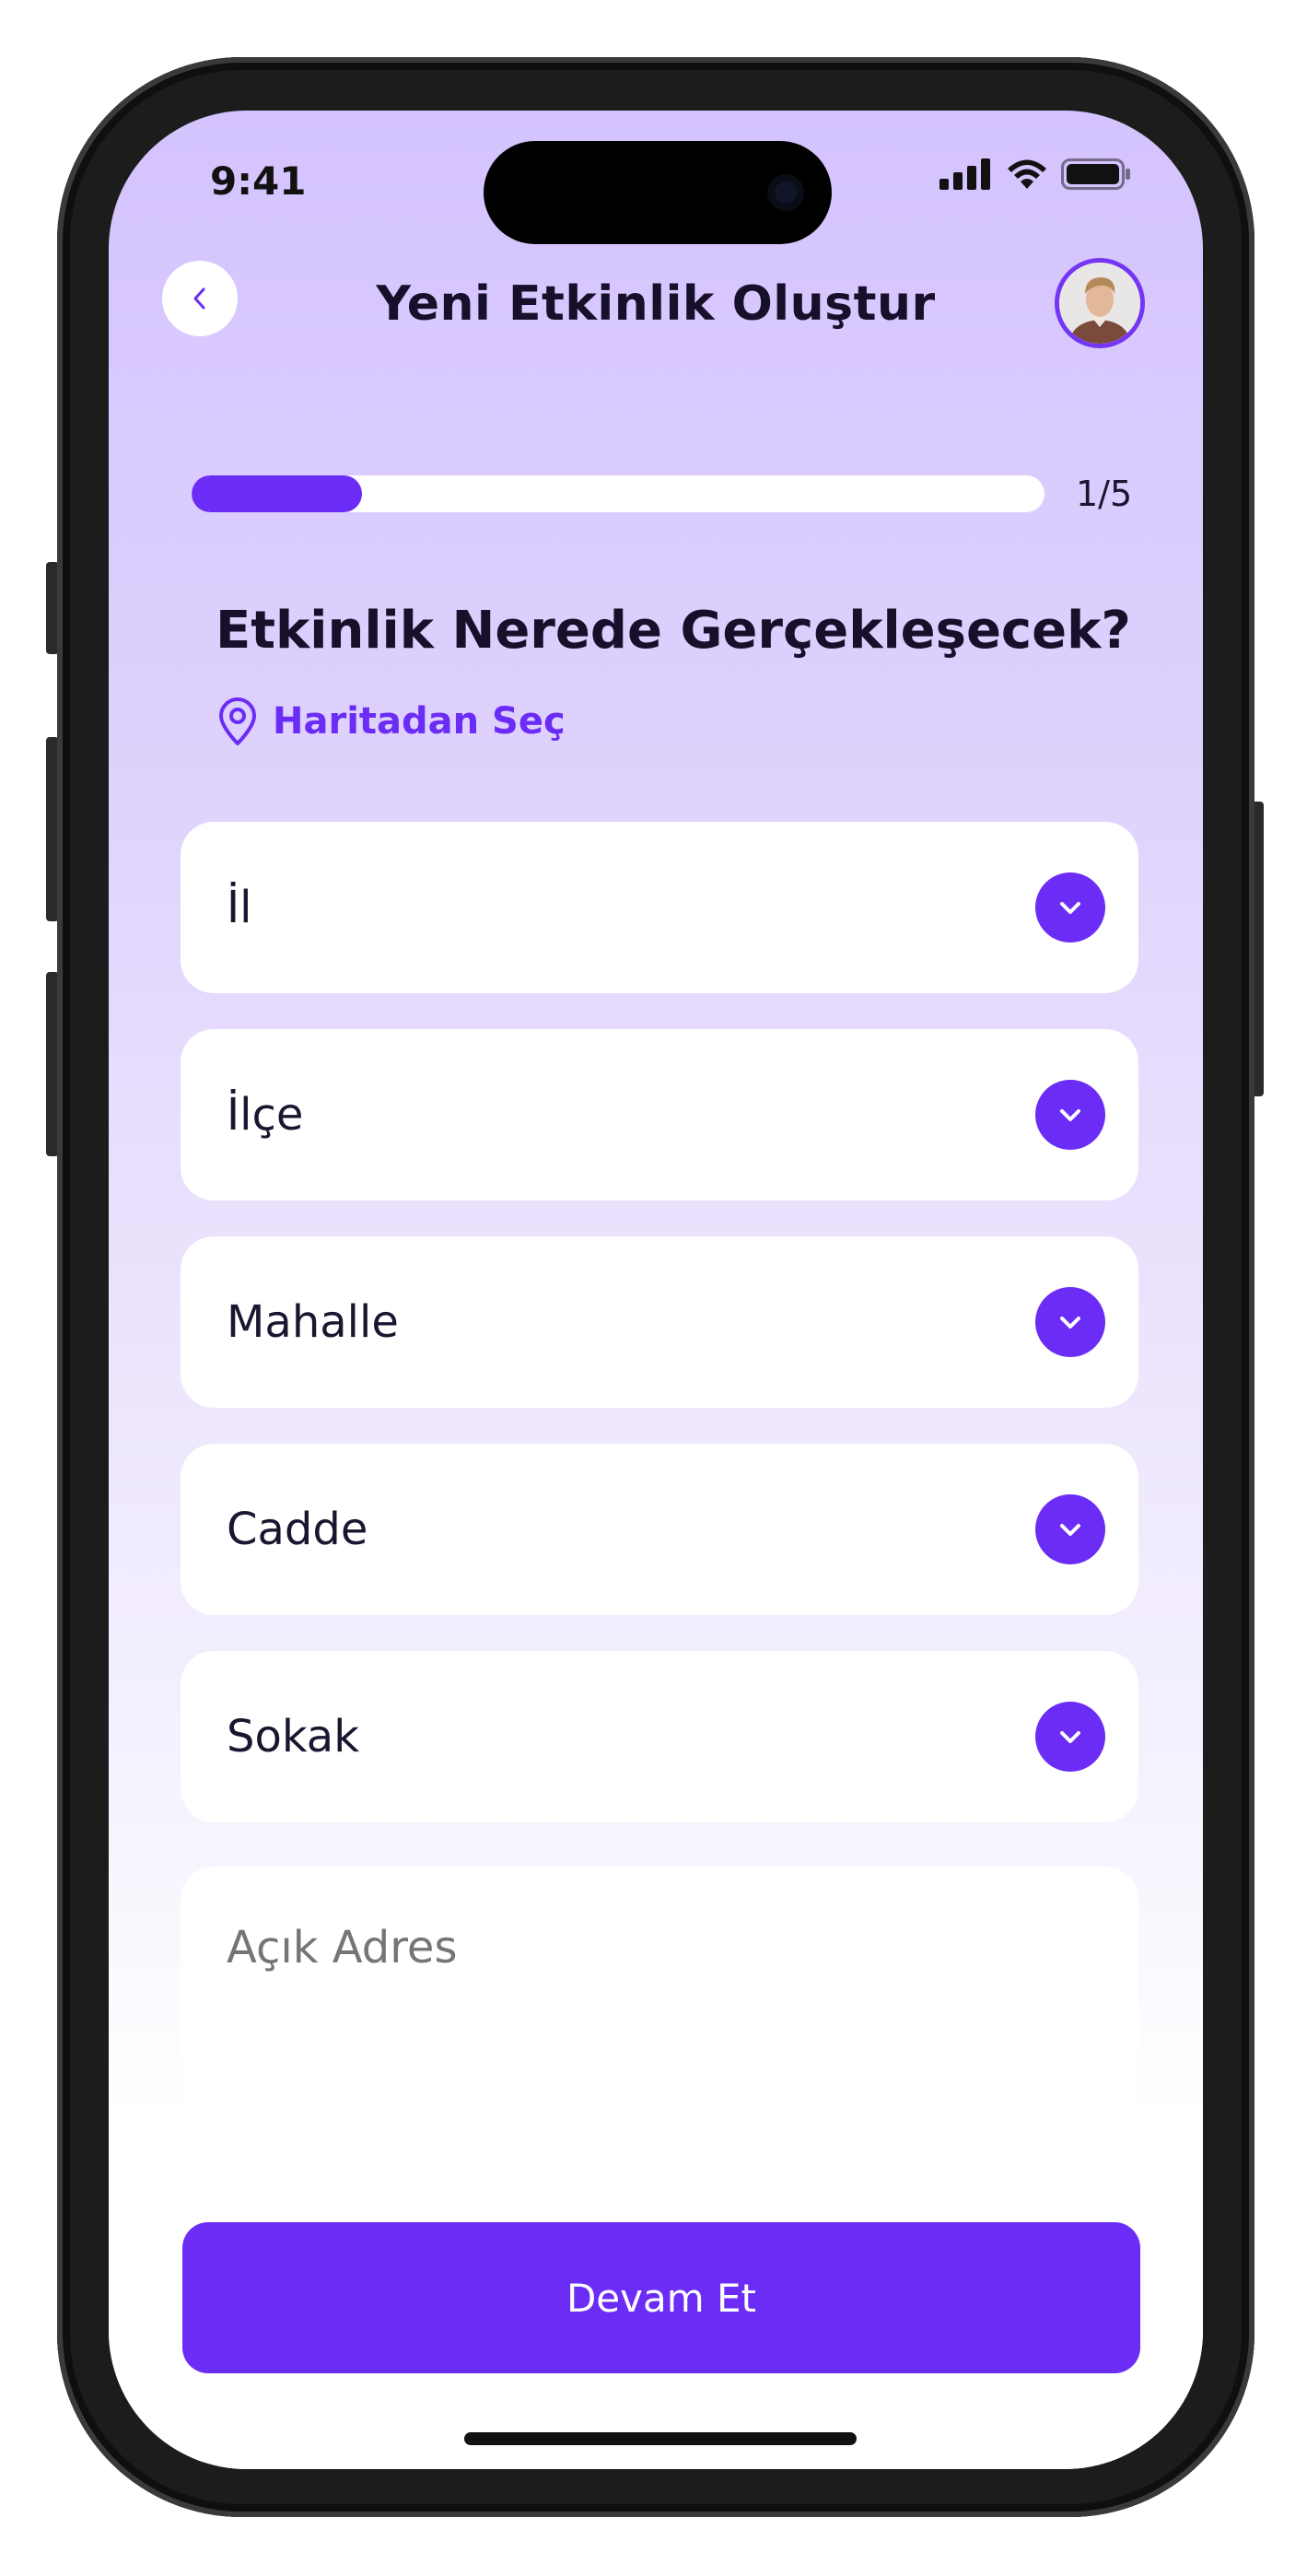  I want to click on map-pin-icon, so click(237, 721).